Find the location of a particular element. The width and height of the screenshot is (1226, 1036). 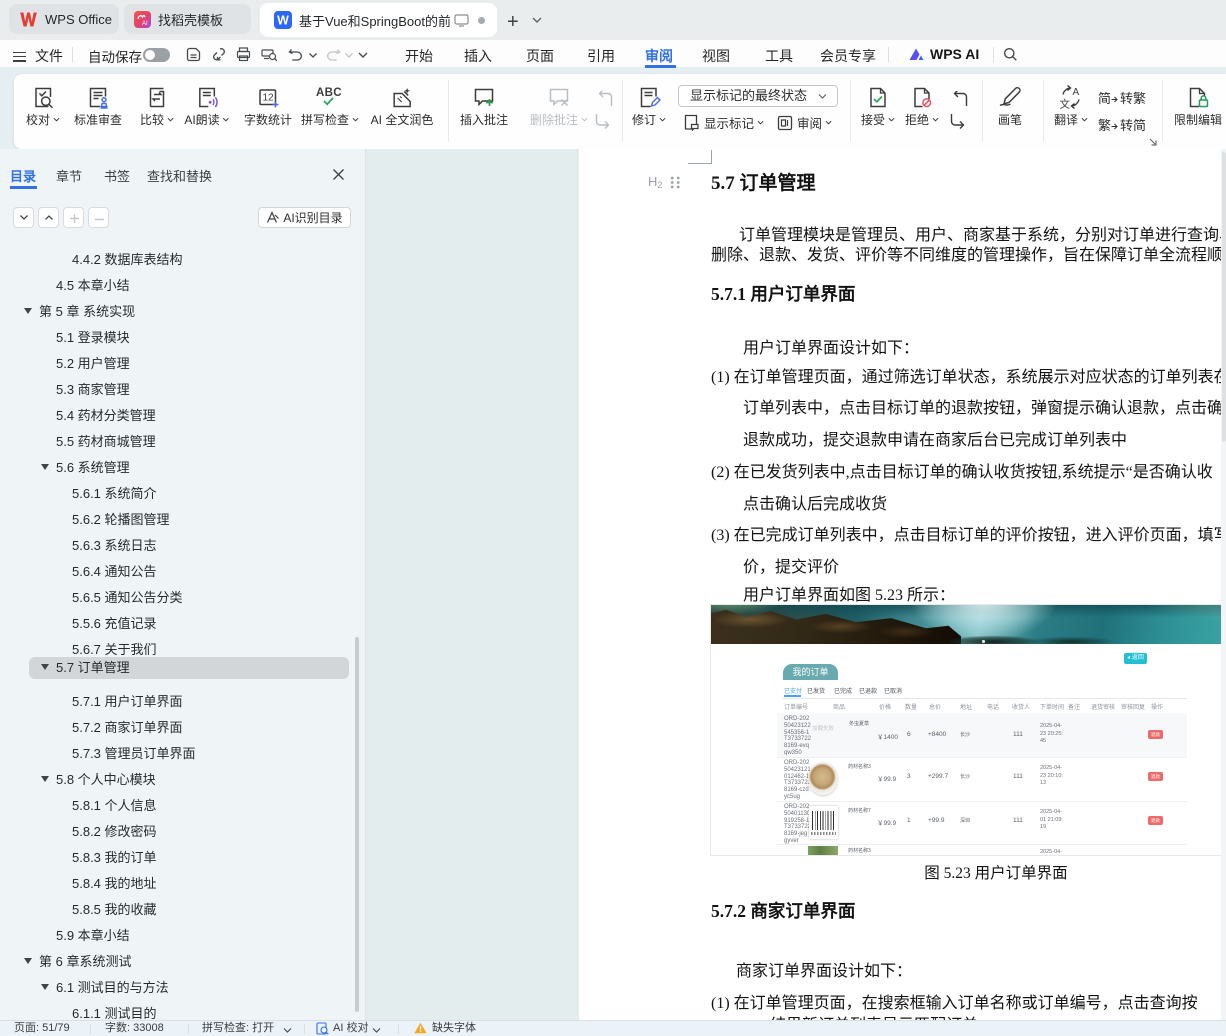

svg-text: 文 is located at coordinates (1064, 104).